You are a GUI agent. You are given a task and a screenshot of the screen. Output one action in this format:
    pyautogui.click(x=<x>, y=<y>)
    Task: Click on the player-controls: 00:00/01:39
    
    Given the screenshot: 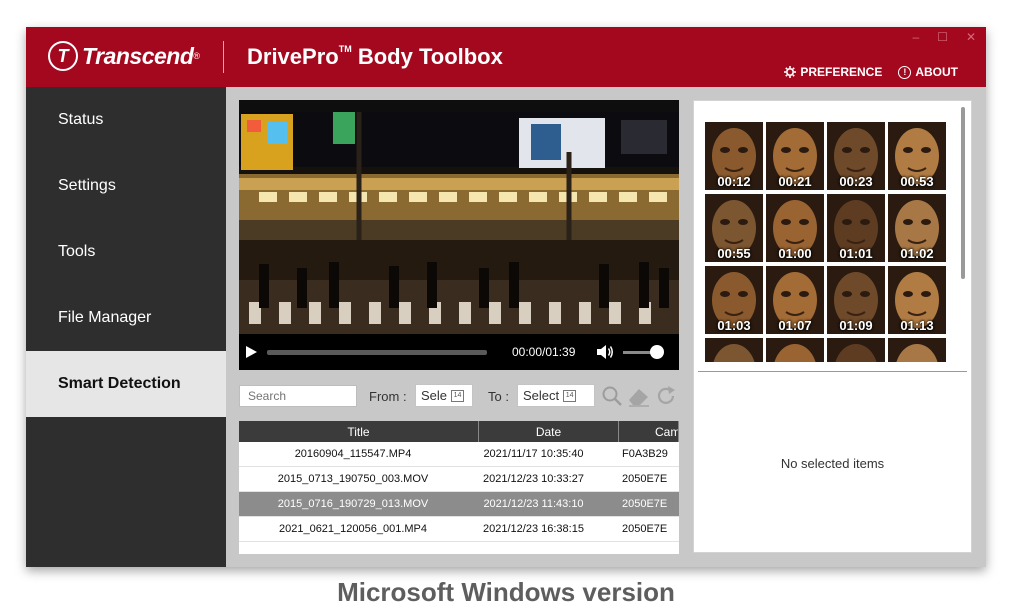 What is the action you would take?
    pyautogui.click(x=459, y=352)
    